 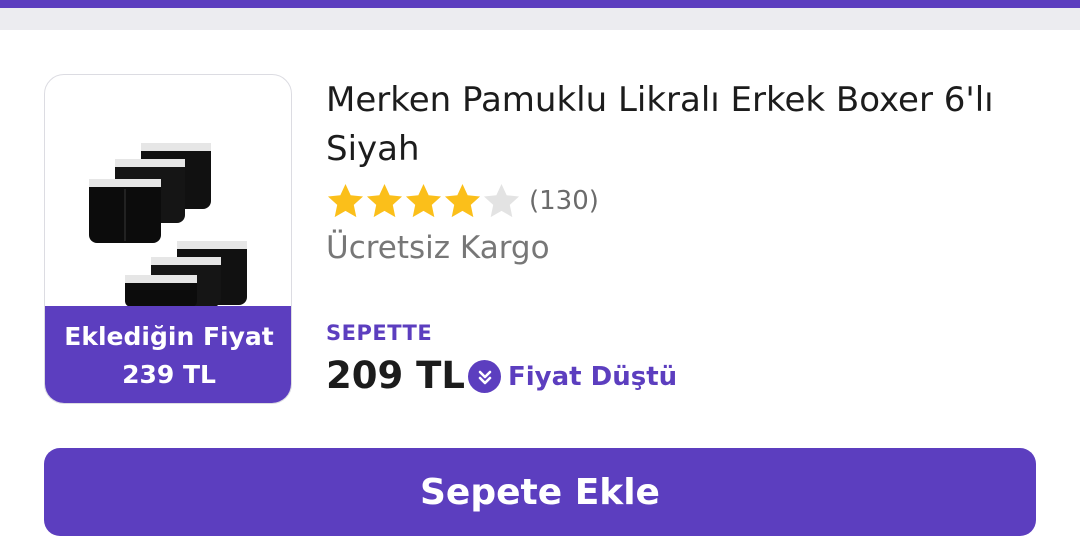 I want to click on star-empty-icon, so click(x=501, y=200).